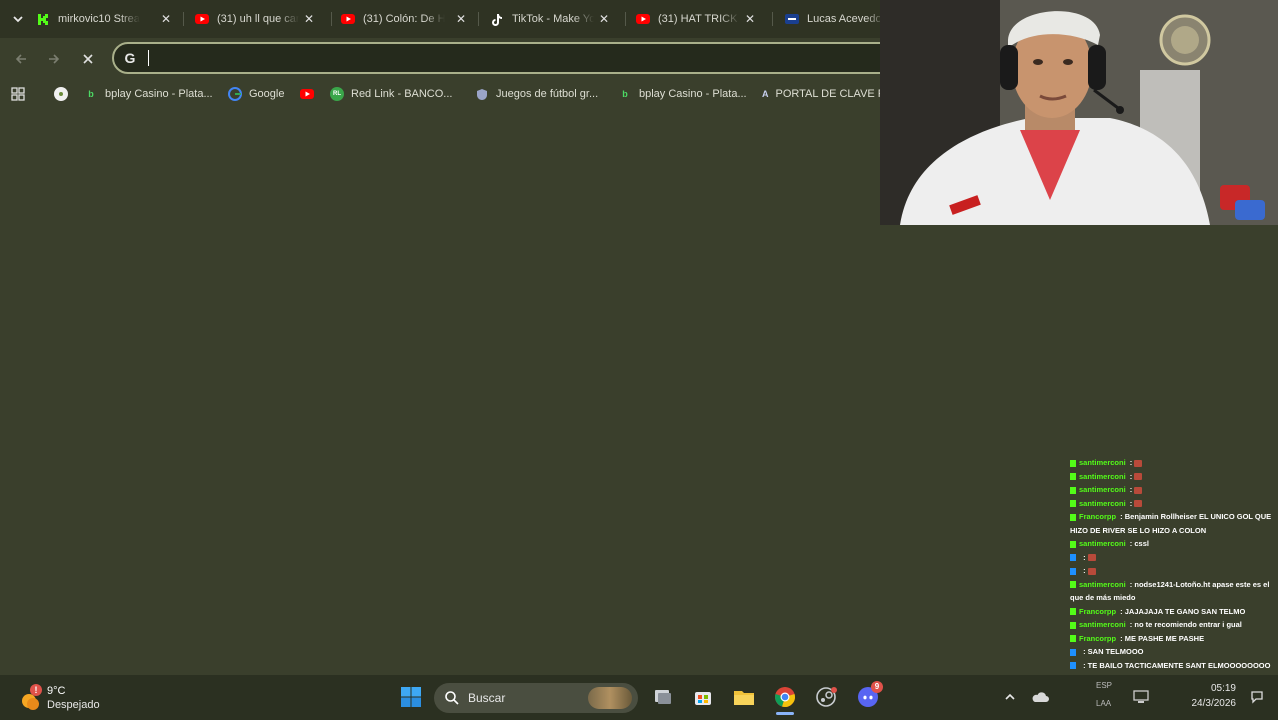 The image size is (1278, 720). What do you see at coordinates (54, 59) in the screenshot?
I see `forward-button` at bounding box center [54, 59].